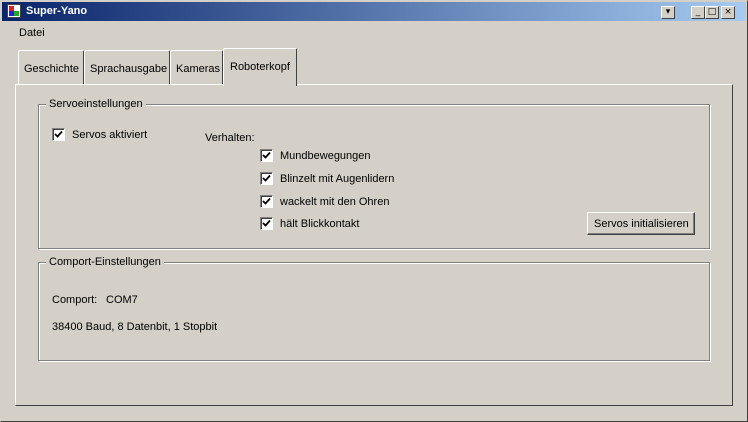  Describe the element at coordinates (75, 300) in the screenshot. I see `comport-label: Comport:` at that location.